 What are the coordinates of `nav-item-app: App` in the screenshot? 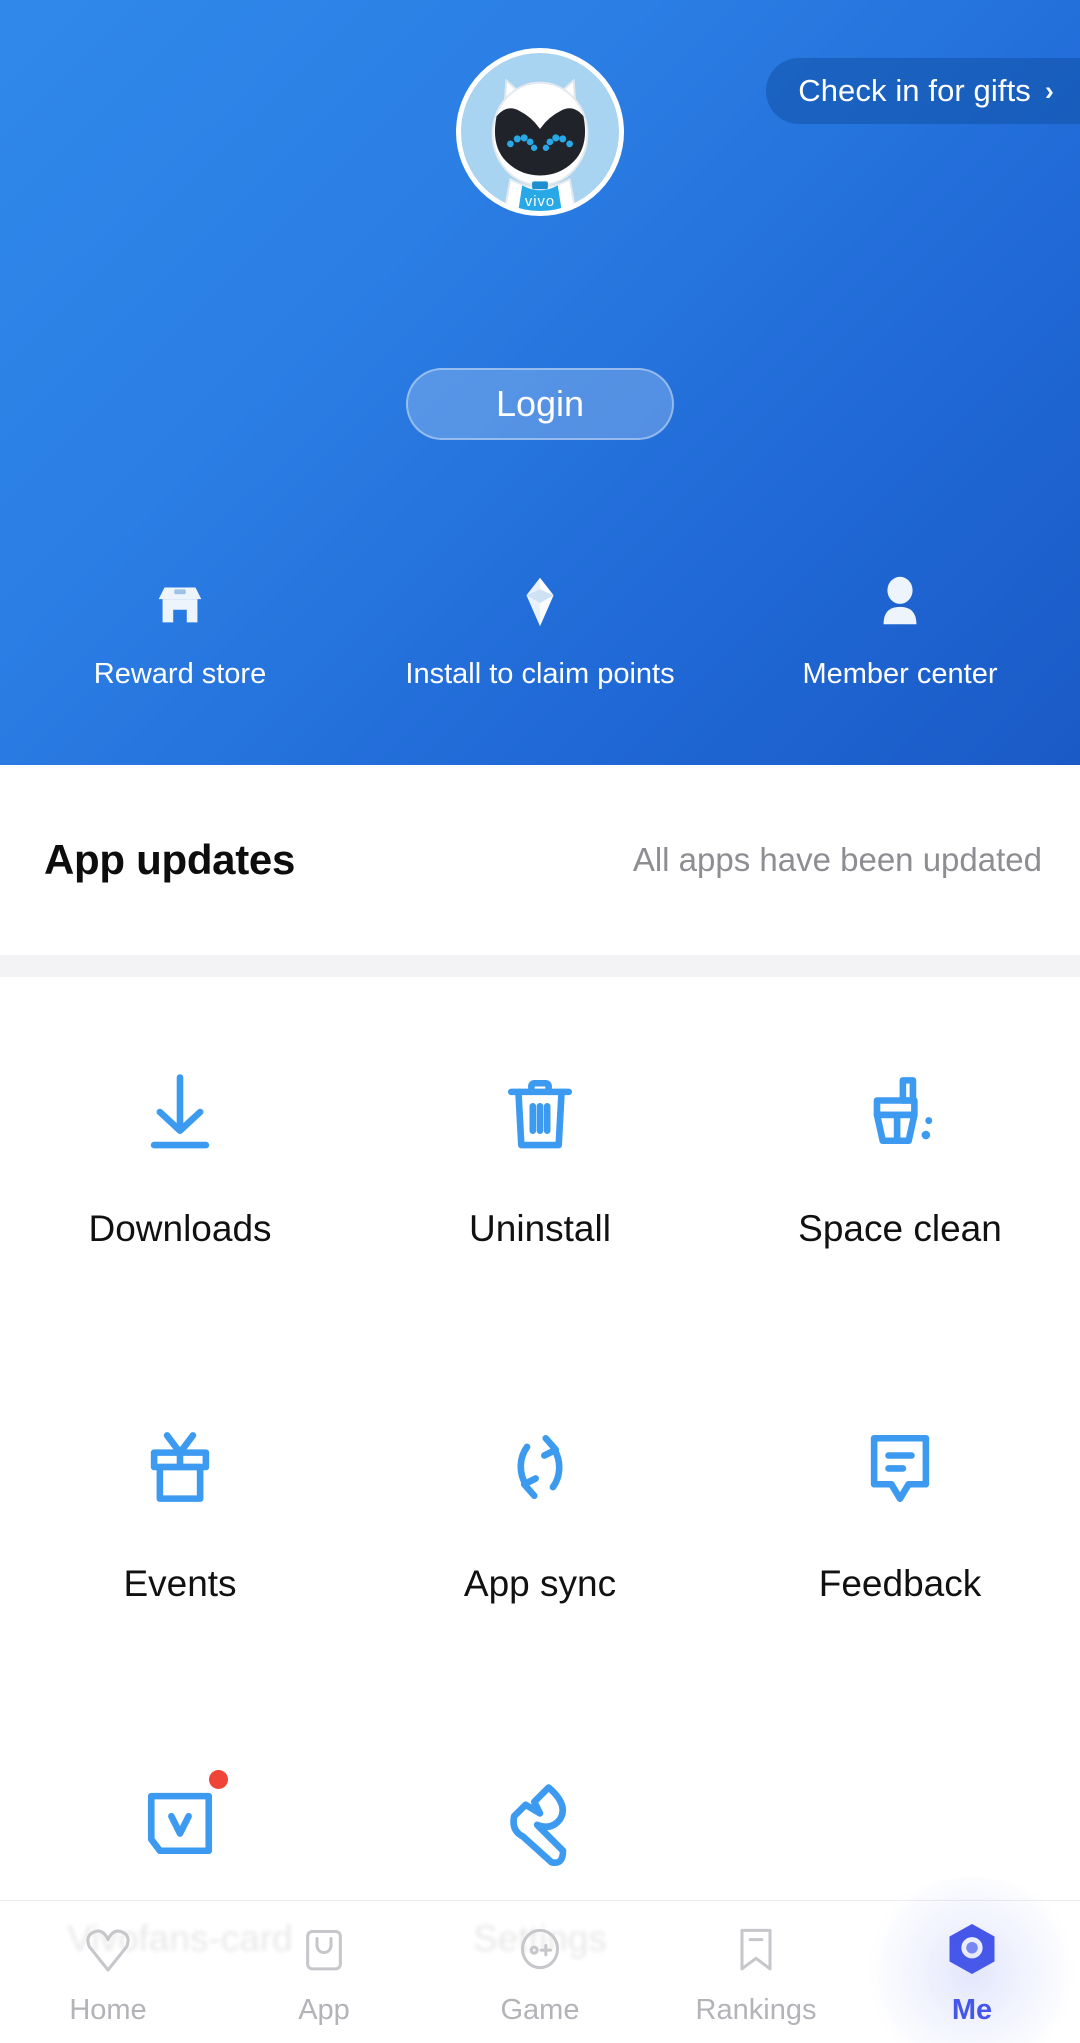 It's located at (324, 1972).